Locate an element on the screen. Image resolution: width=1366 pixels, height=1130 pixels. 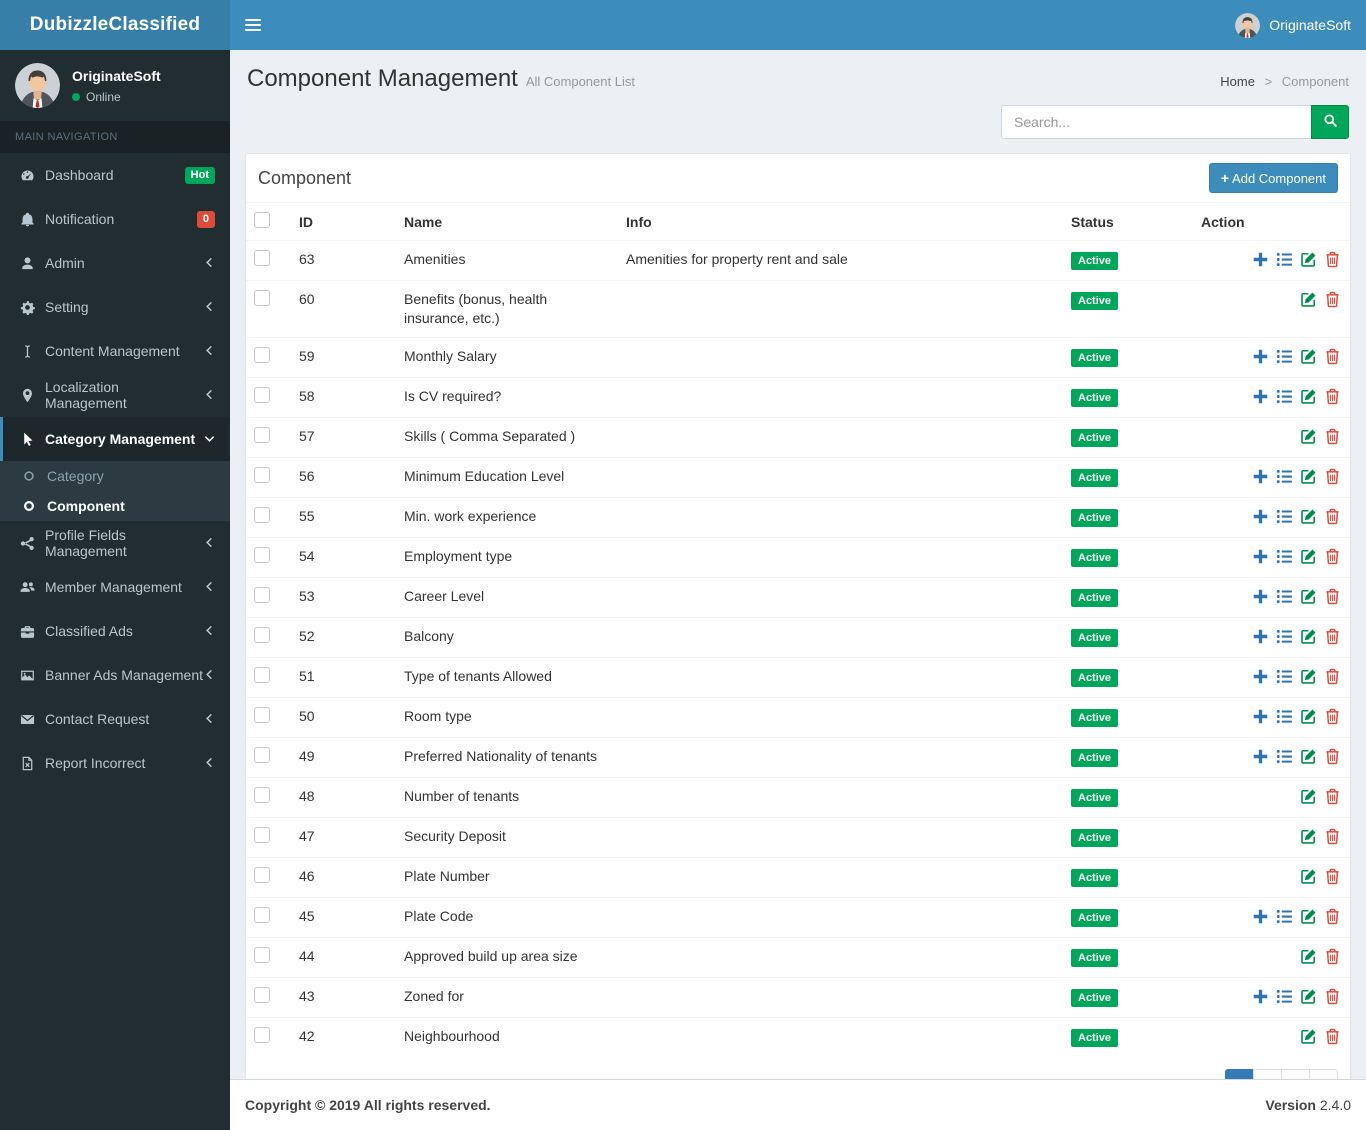
sidebar-item-setting: Setting is located at coordinates (115, 307).